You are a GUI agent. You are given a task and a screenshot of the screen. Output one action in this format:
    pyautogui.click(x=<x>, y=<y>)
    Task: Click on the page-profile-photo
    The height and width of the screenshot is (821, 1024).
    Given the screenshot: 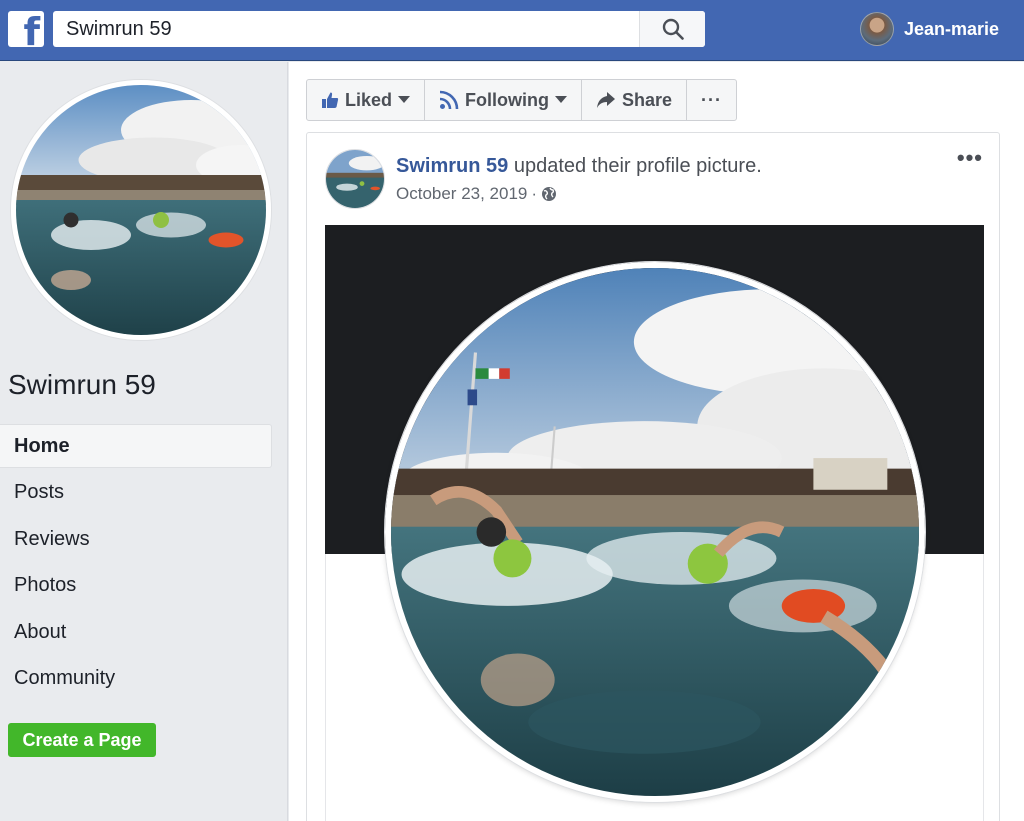 What is the action you would take?
    pyautogui.click(x=141, y=210)
    